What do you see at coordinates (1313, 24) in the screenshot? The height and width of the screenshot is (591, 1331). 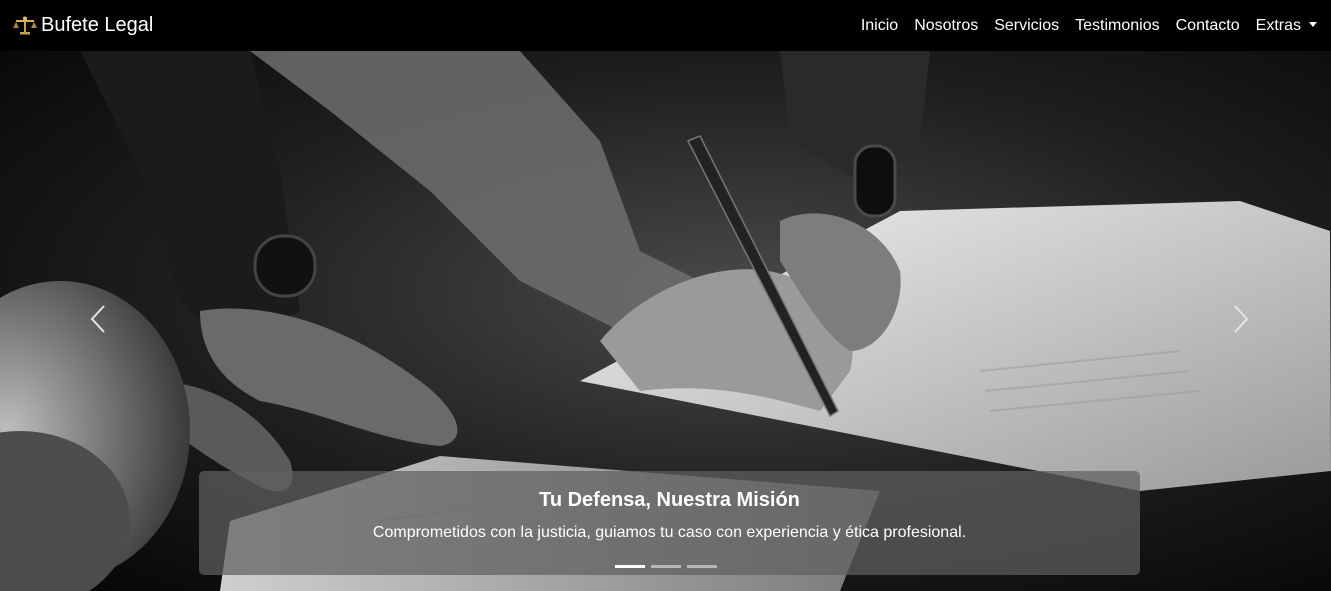 I see `caret-down-icon` at bounding box center [1313, 24].